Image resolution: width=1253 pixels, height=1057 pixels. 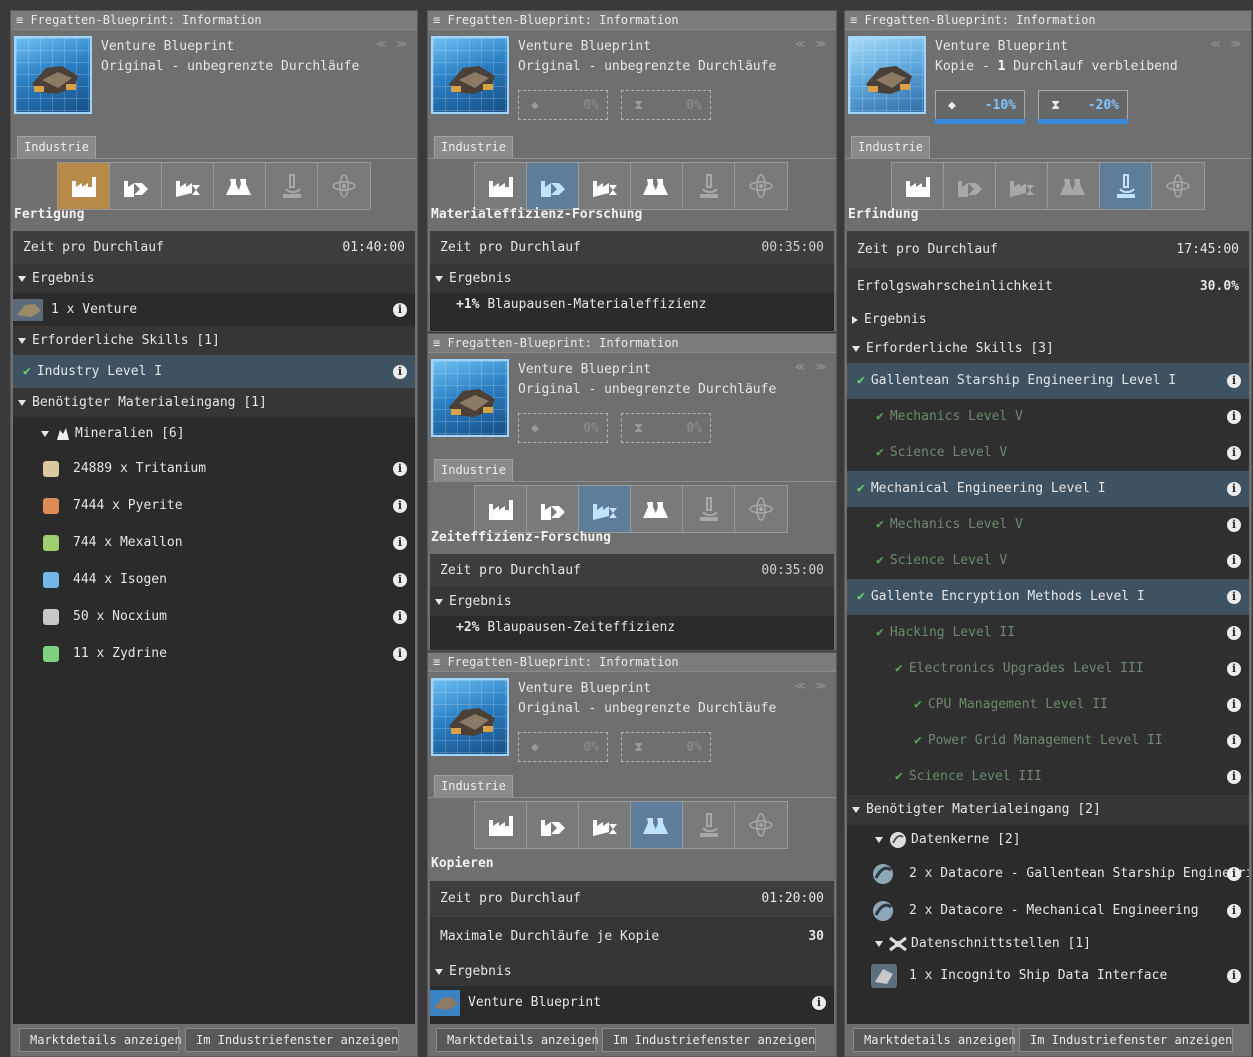 I want to click on product-row: Venture Blueprint i, so click(x=632, y=1002).